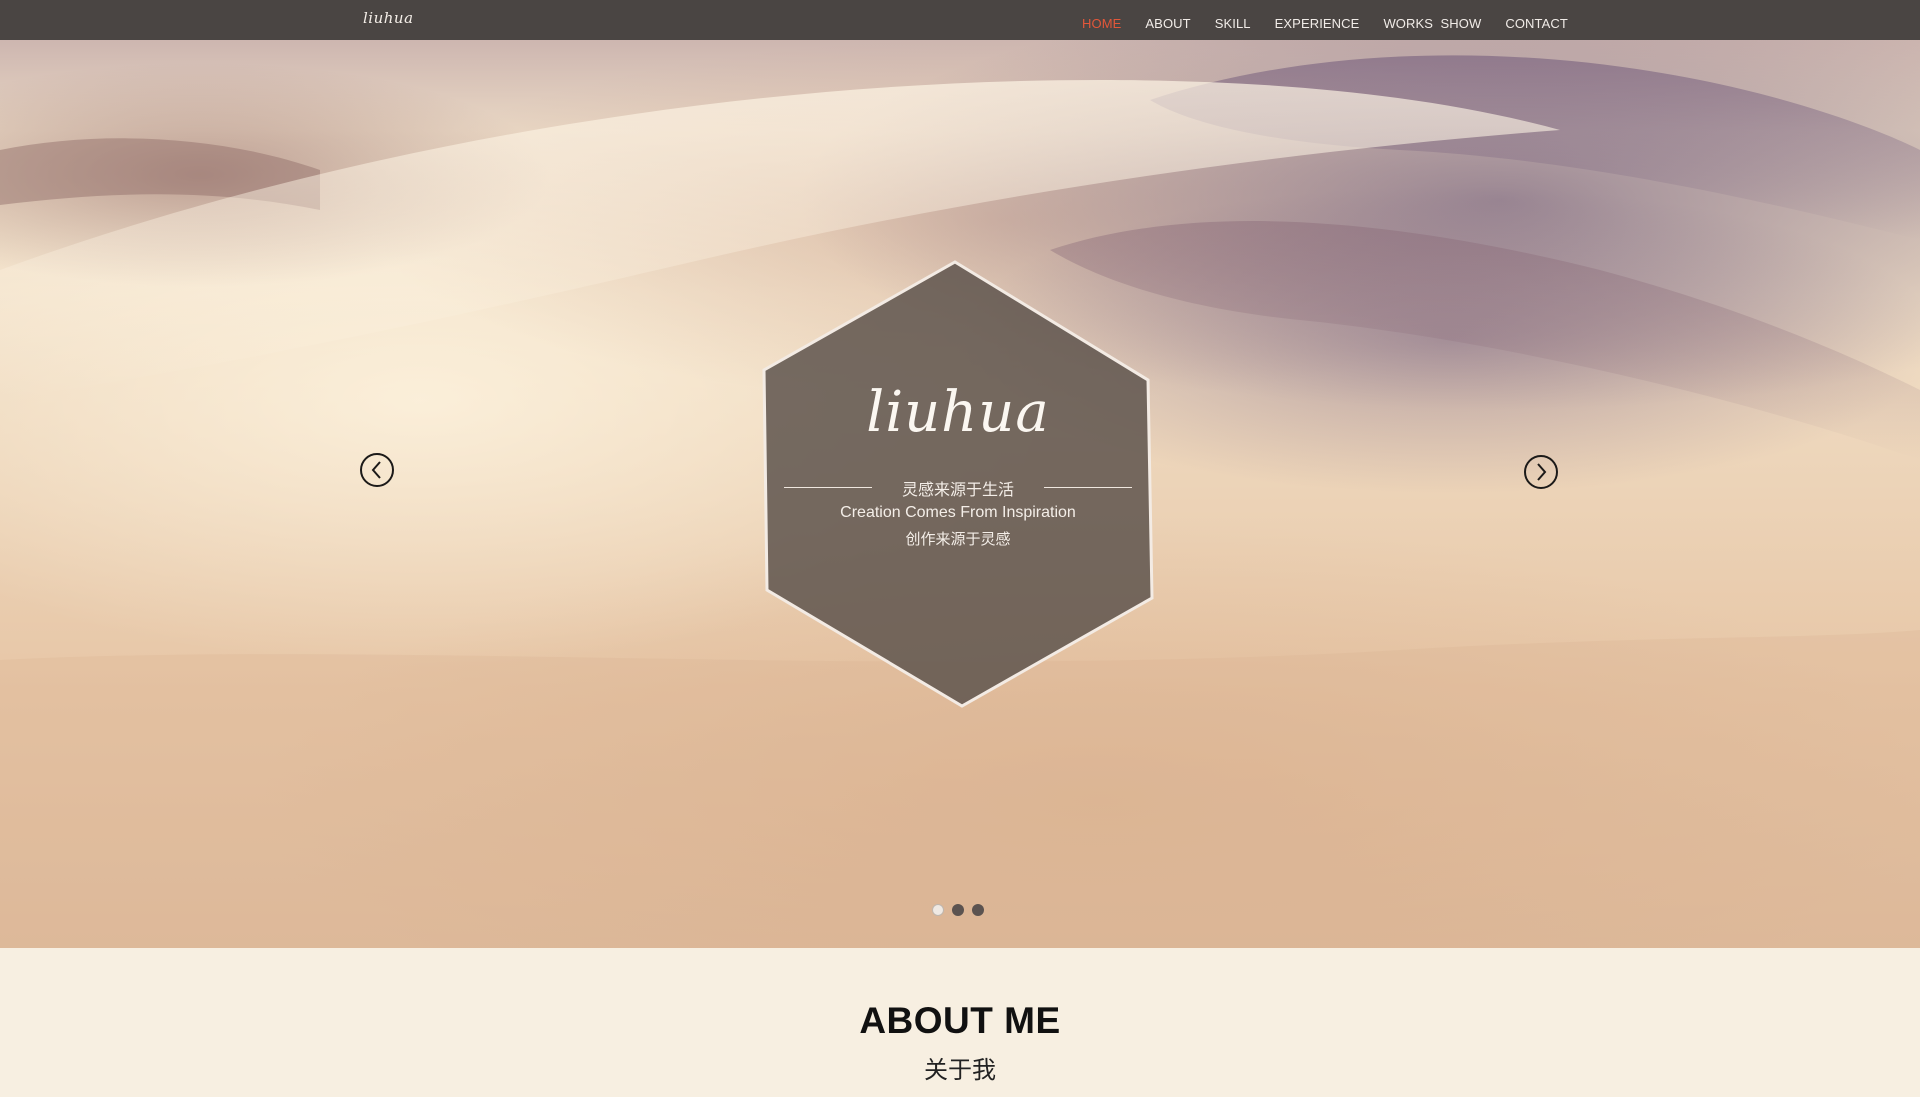 The height and width of the screenshot is (1097, 1920). I want to click on nav-works-show: WORKS SHOW, so click(1432, 20).